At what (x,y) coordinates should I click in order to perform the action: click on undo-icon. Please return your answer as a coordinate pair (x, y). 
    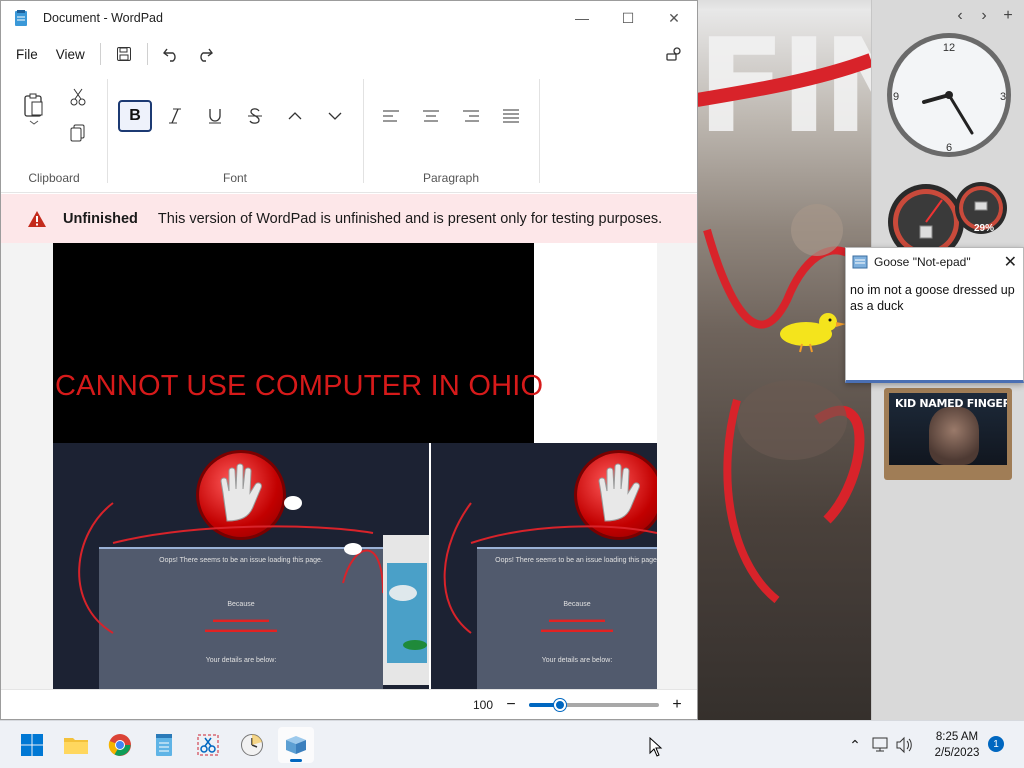
    Looking at the image, I should click on (169, 55).